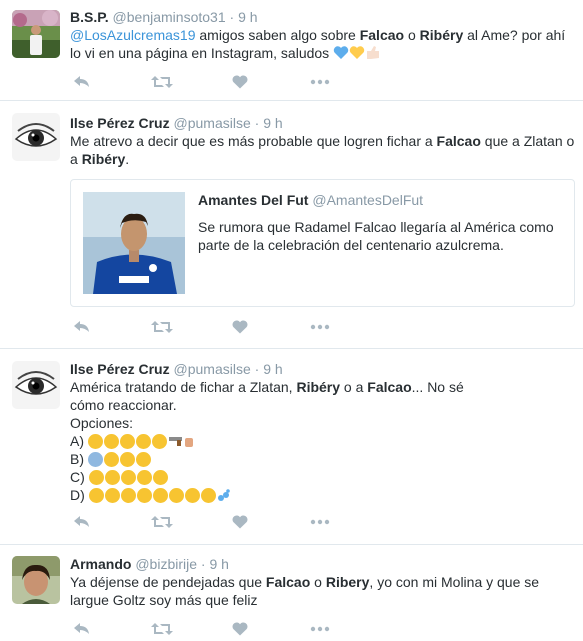 This screenshot has width=583, height=641. I want to click on pistol-emoji, so click(176, 441).